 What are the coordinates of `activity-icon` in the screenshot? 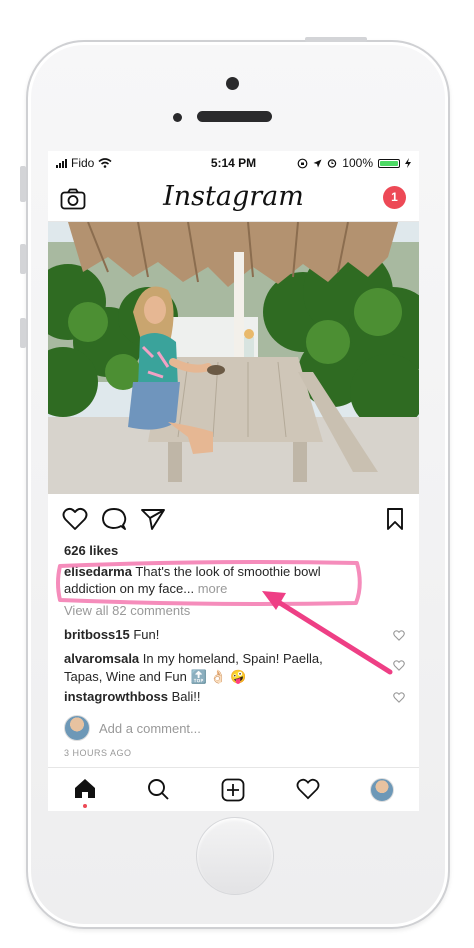 It's located at (308, 789).